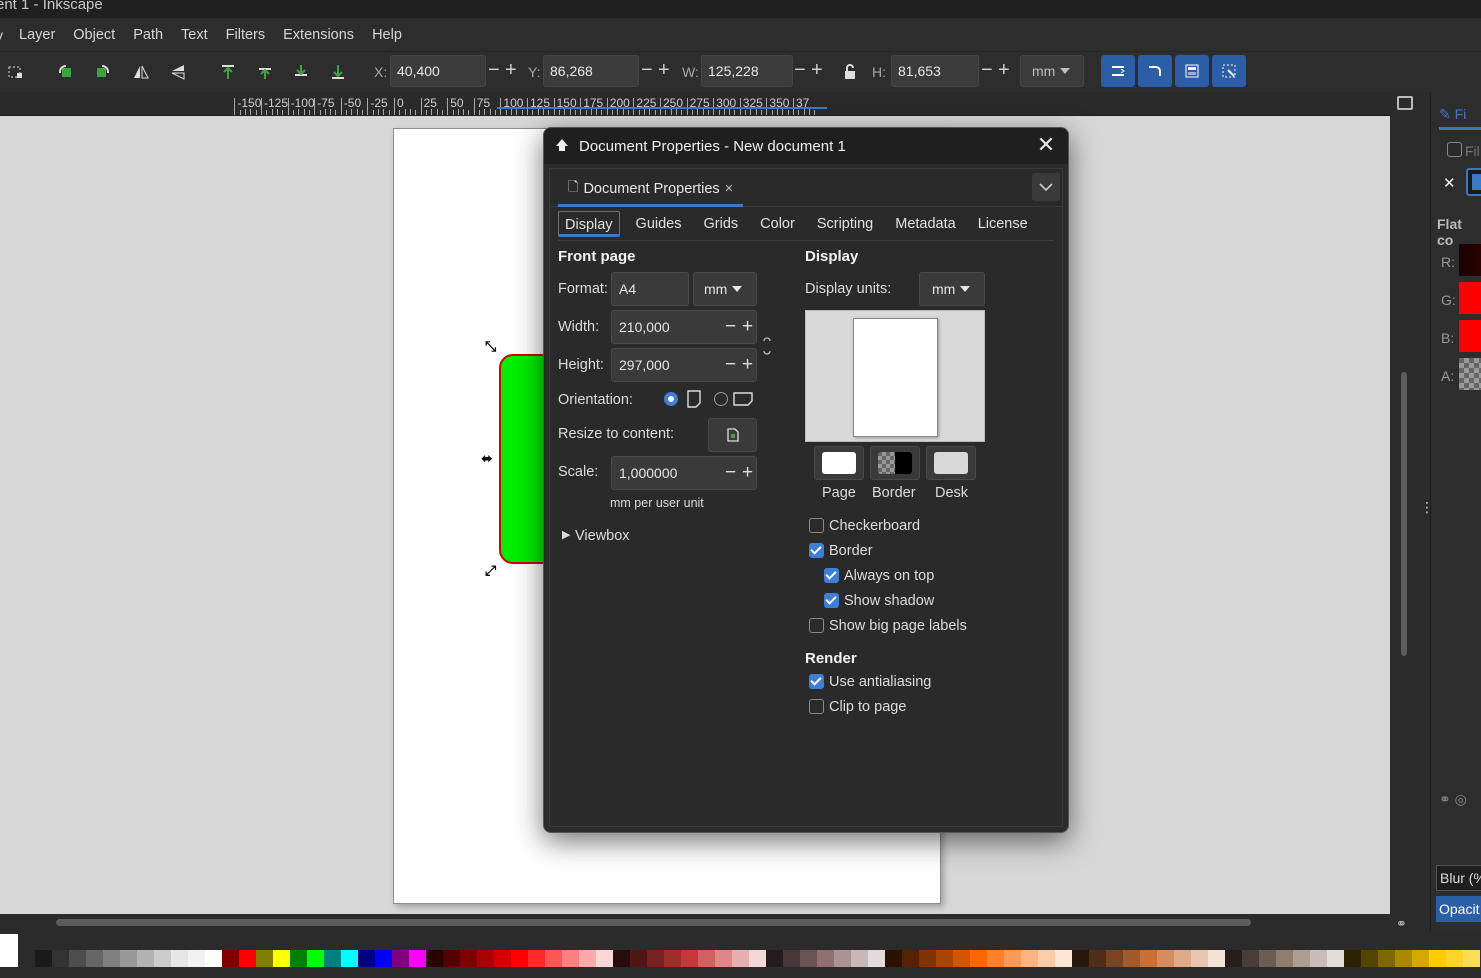  What do you see at coordinates (1003, 224) in the screenshot?
I see `tab-license: License` at bounding box center [1003, 224].